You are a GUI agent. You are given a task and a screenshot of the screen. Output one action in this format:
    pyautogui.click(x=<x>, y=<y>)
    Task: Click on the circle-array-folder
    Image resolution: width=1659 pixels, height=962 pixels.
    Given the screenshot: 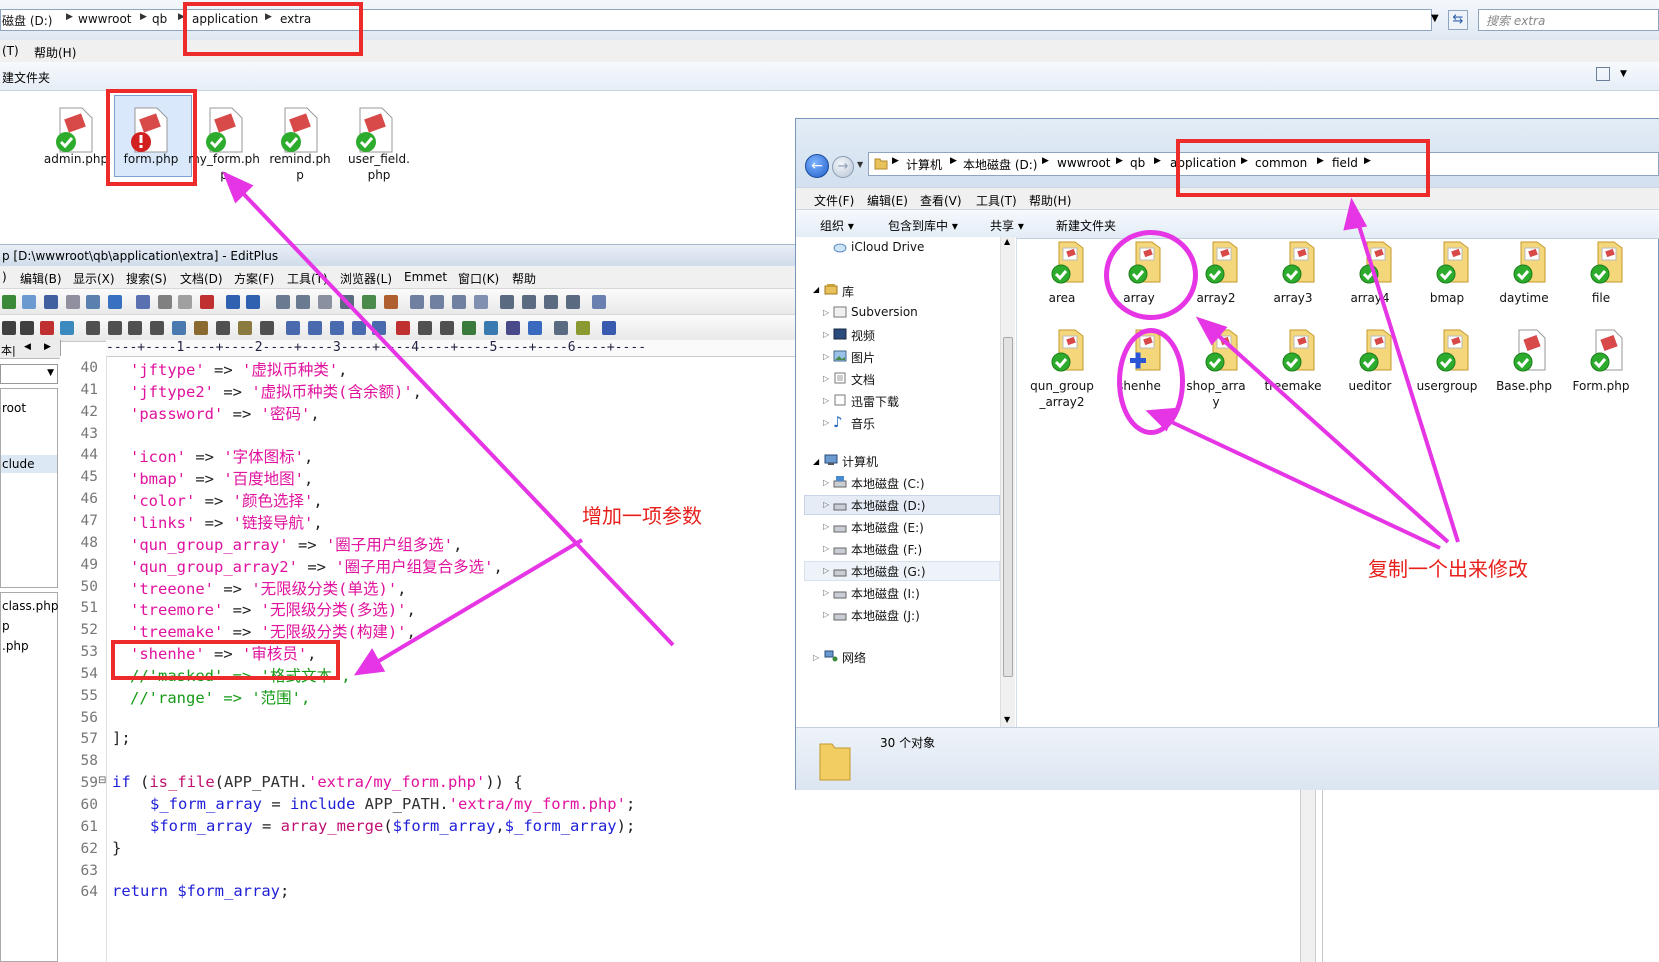 What is the action you would take?
    pyautogui.click(x=1151, y=275)
    